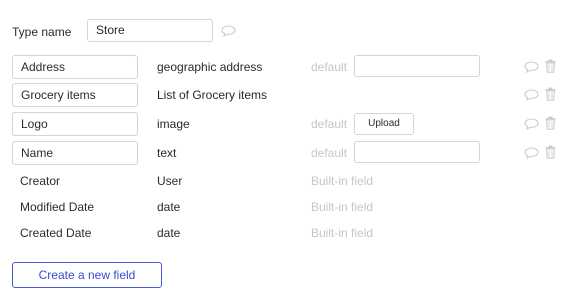 The width and height of the screenshot is (584, 301). Describe the element at coordinates (75, 124) in the screenshot. I see `field-name-input: Logo` at that location.